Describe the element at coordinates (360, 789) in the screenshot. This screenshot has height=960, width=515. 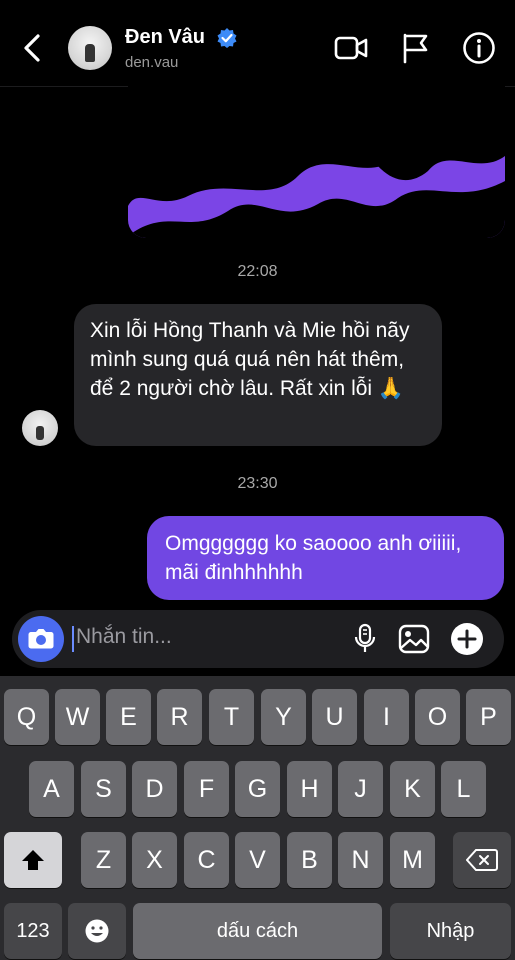
I see `key-j: J` at that location.